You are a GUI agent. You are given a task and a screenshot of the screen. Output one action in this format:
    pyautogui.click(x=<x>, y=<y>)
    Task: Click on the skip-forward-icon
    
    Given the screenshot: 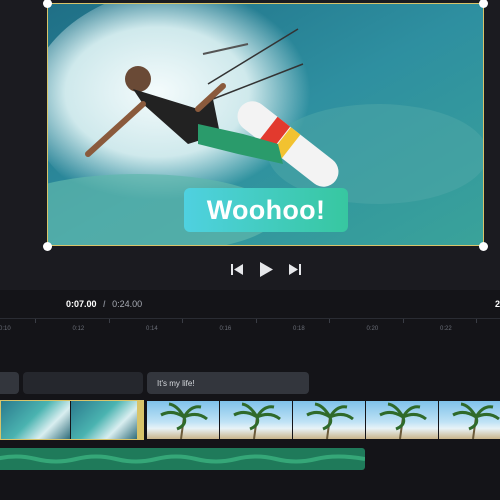 What is the action you would take?
    pyautogui.click(x=295, y=269)
    